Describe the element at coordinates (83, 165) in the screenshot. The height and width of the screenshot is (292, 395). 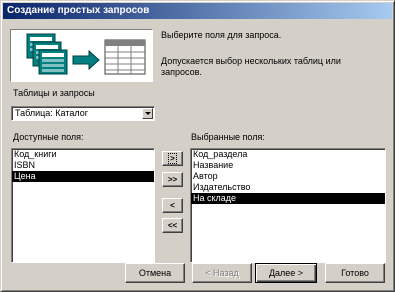
I see `list-item: ISBN` at that location.